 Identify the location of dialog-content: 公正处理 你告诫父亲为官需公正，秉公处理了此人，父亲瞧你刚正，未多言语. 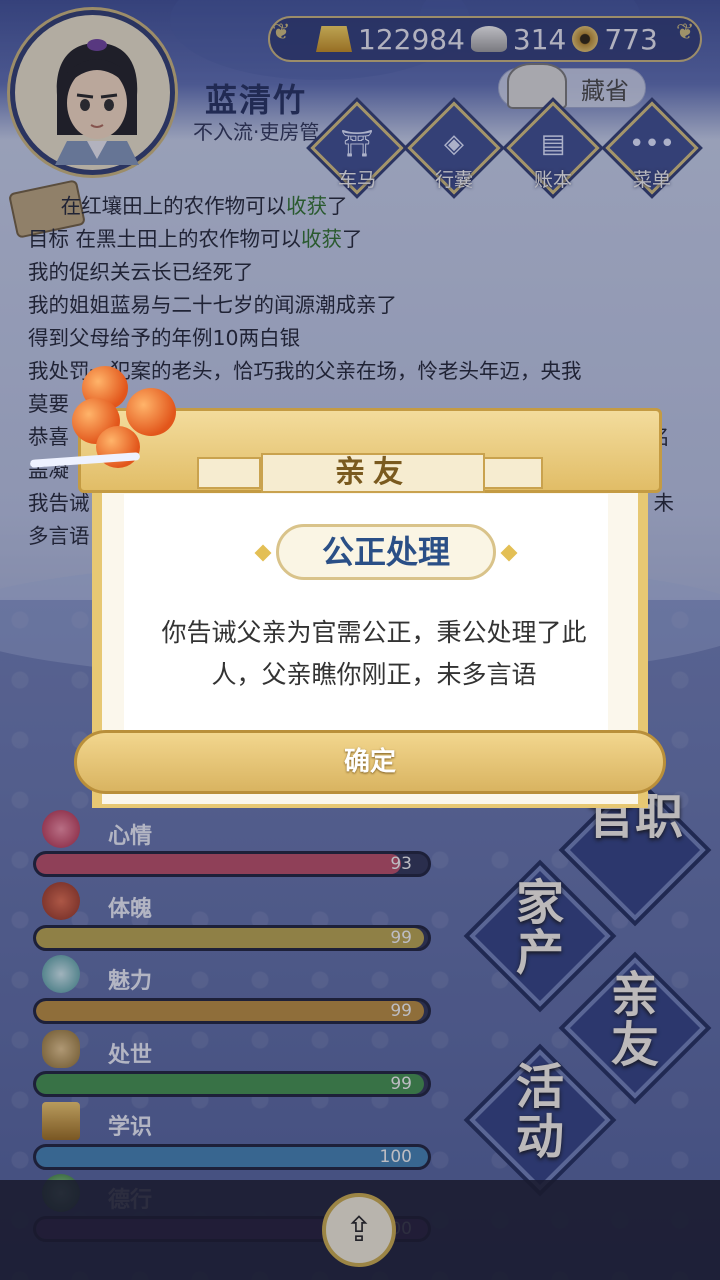
(366, 614).